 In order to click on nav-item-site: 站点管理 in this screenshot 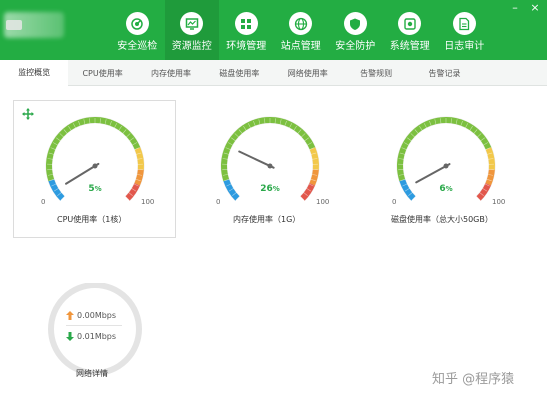, I will do `click(301, 30)`.